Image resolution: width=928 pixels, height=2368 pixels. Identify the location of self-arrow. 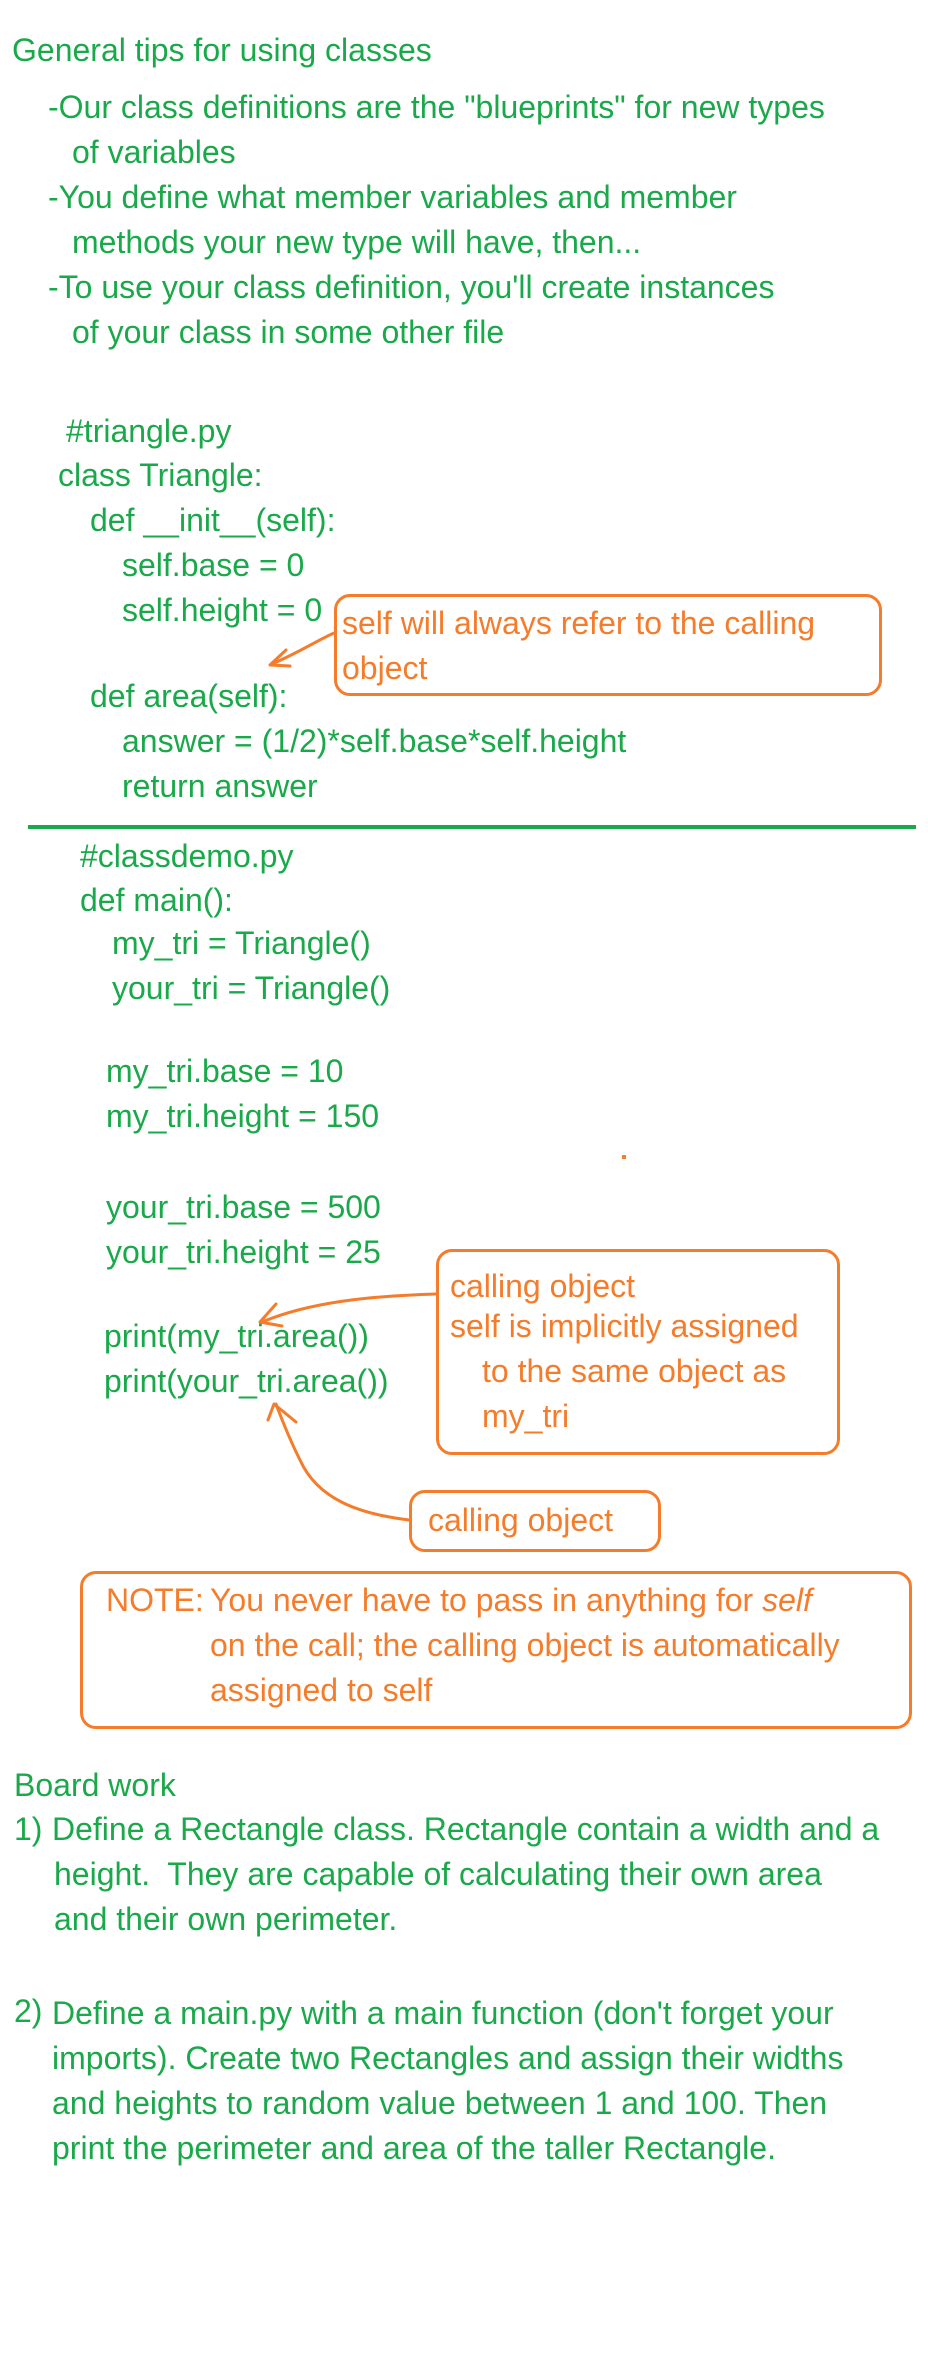
(303, 648).